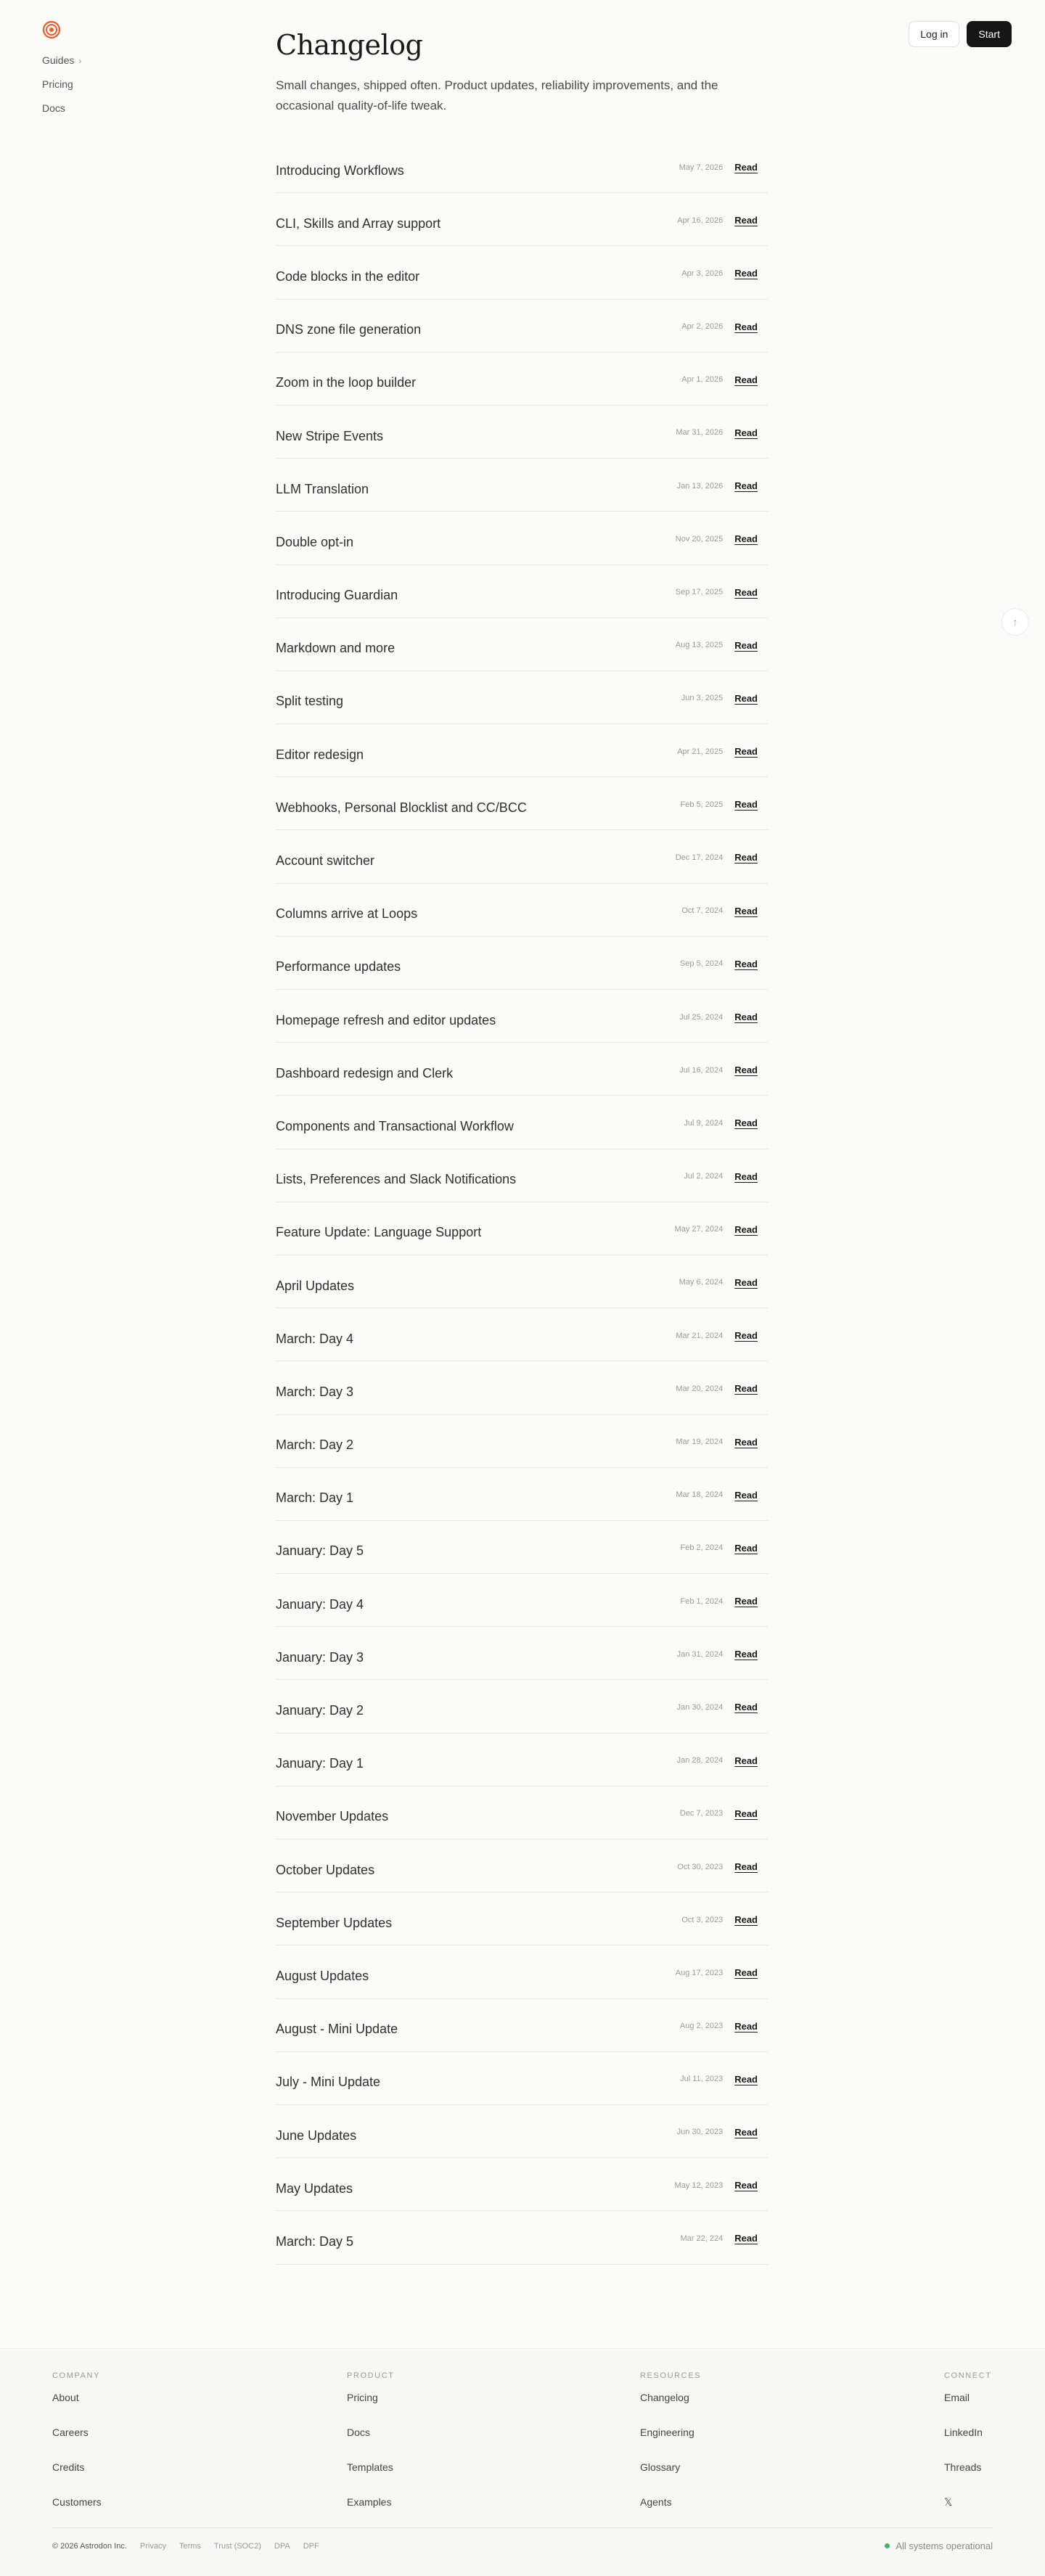 Image resolution: width=1045 pixels, height=2576 pixels. Describe the element at coordinates (671, 2439) in the screenshot. I see `footer-link: Engineering` at that location.